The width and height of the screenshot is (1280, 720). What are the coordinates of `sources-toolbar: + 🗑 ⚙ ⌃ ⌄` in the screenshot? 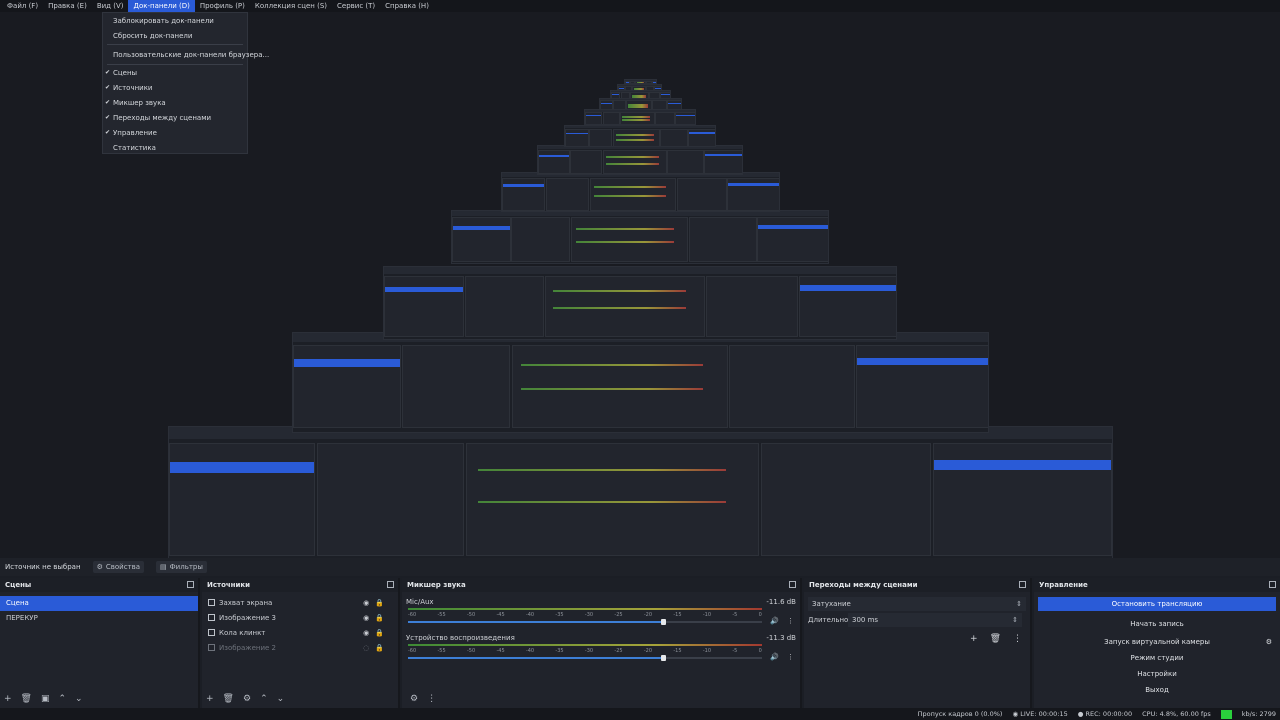 It's located at (245, 699).